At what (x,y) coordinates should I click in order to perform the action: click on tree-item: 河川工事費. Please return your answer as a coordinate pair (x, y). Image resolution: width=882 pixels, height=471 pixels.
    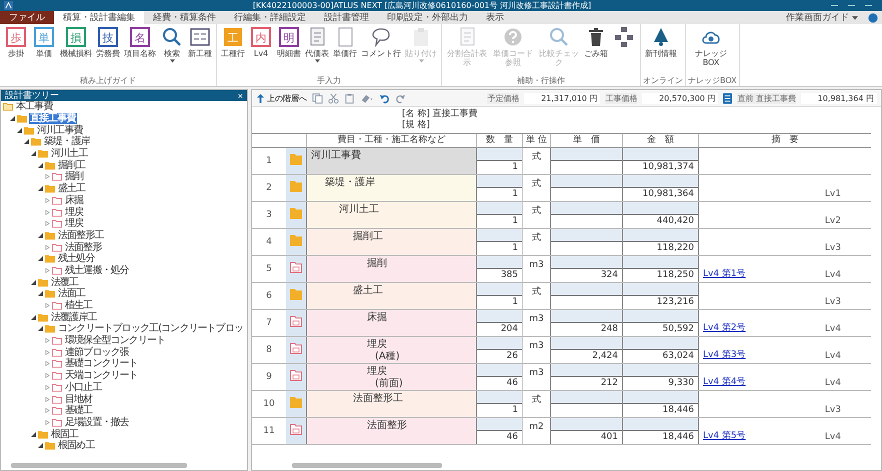
    Looking at the image, I should click on (60, 130).